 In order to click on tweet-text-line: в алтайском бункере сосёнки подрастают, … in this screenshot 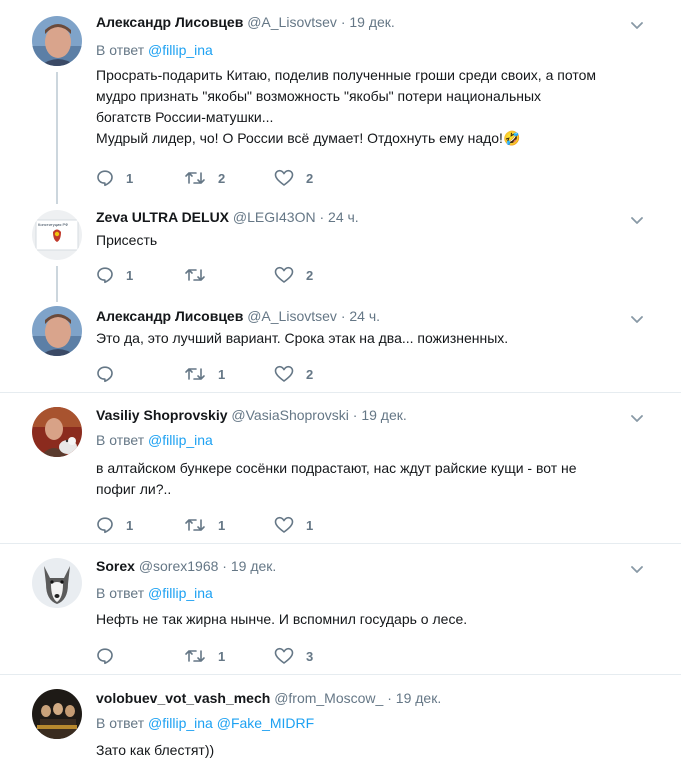, I will do `click(336, 468)`.